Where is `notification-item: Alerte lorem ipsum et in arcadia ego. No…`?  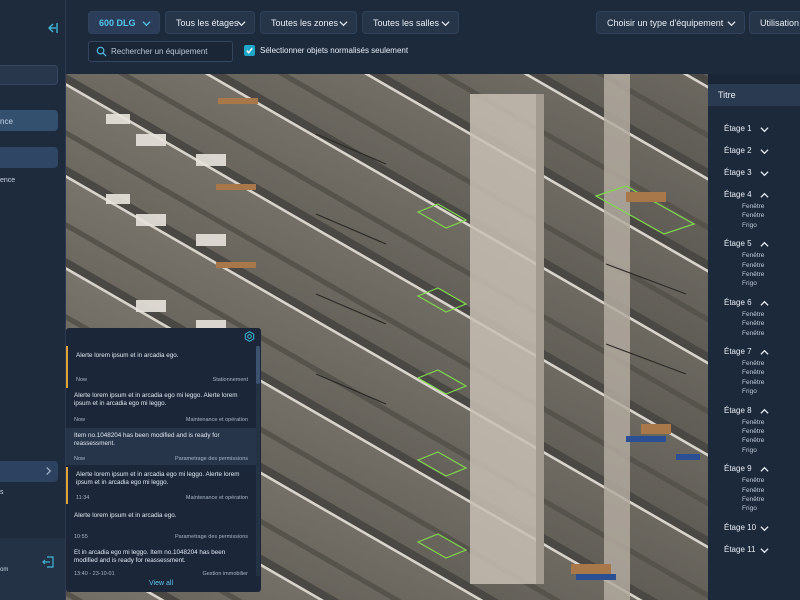 notification-item: Alerte lorem ipsum et in arcadia ego. No… is located at coordinates (161, 367).